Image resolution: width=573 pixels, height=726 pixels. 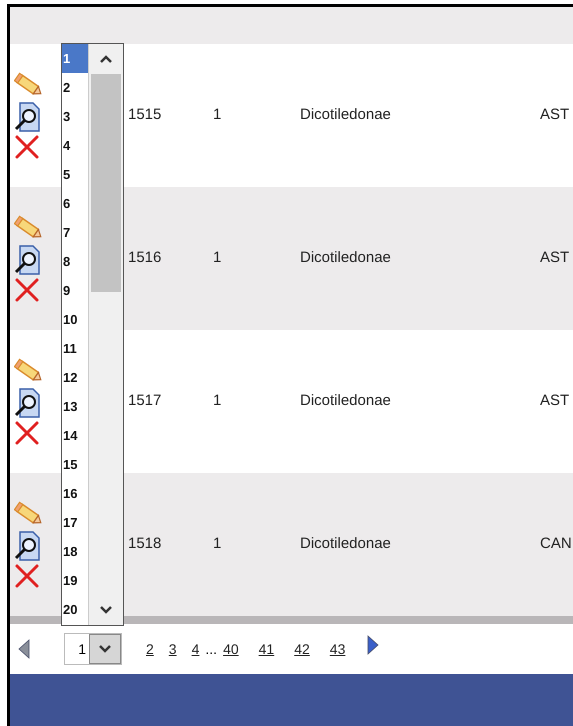 What do you see at coordinates (24, 649) in the screenshot?
I see `previous-arrow-icon` at bounding box center [24, 649].